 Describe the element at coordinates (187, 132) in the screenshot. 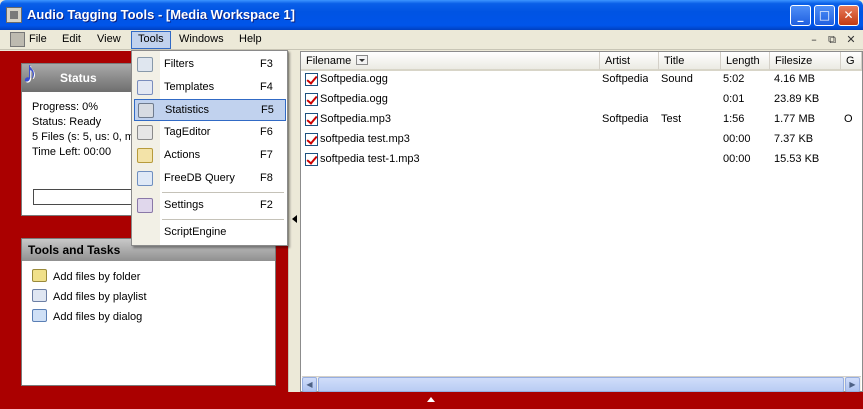

I see `menu-item-label: TagEditor` at that location.